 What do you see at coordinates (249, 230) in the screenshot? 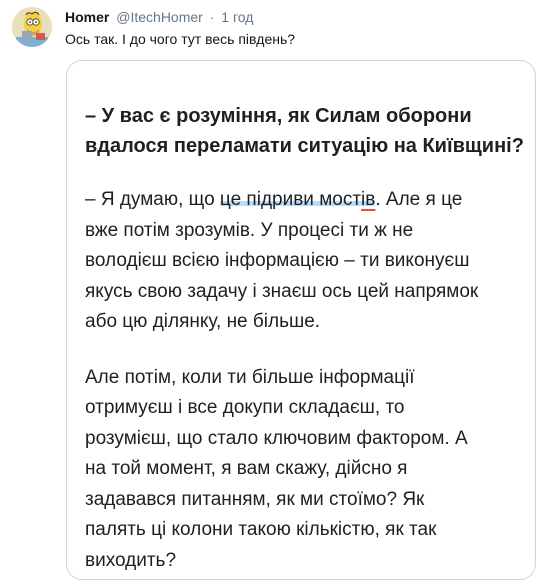
I see `answer-line: вже потім зрозумів. У процесі ти ж не` at bounding box center [249, 230].